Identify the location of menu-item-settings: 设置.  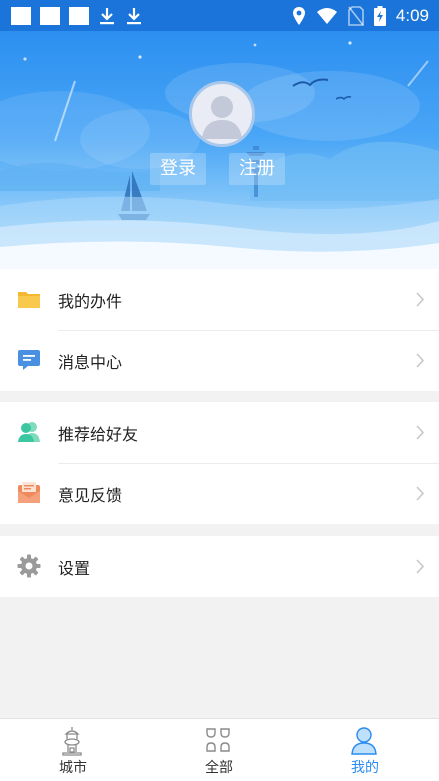
(219, 566).